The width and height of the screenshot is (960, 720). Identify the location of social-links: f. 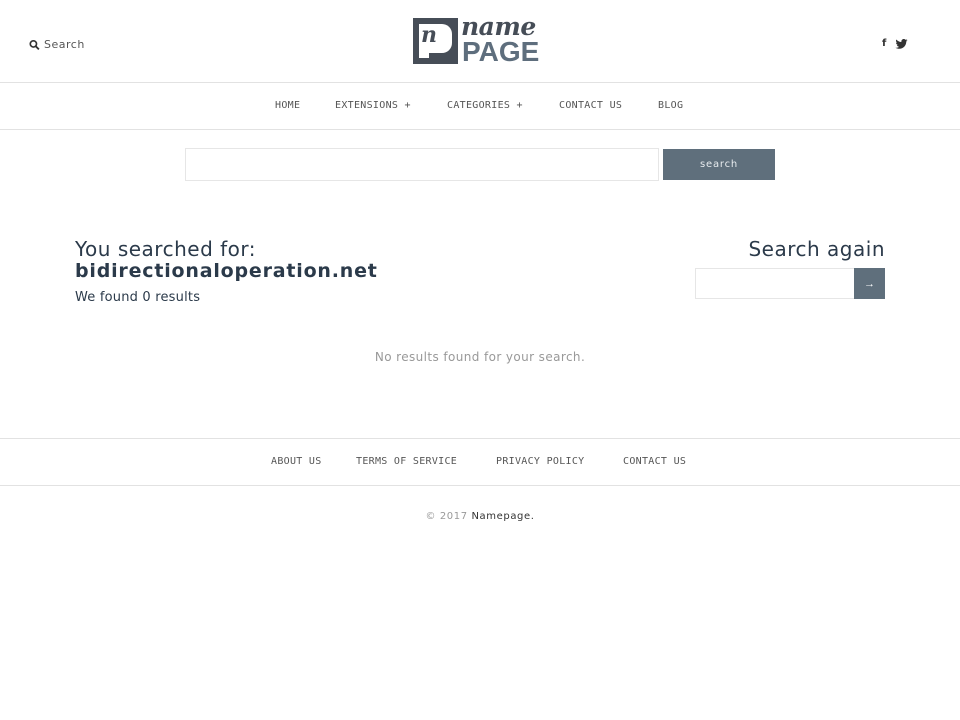
(895, 43).